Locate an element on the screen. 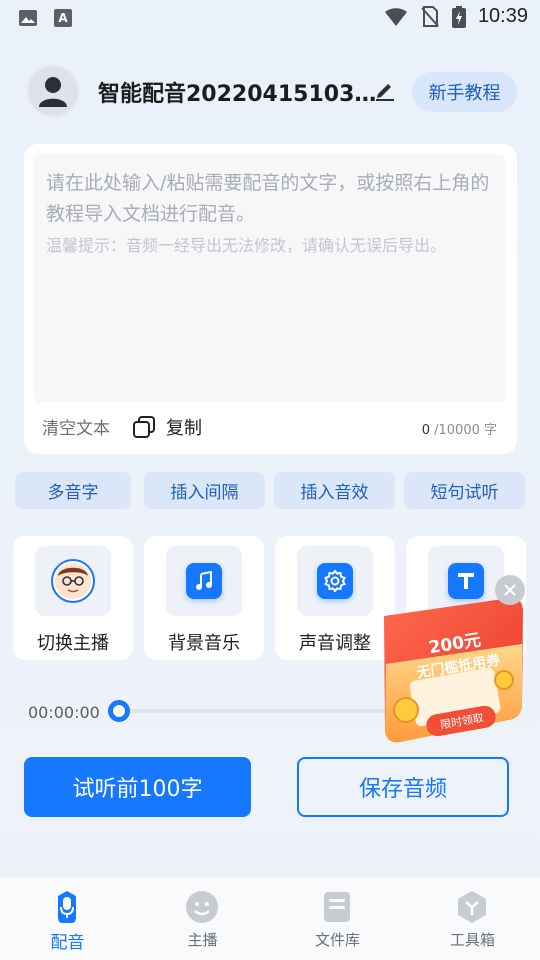 Image resolution: width=540 pixels, height=960 pixels. nav-item-toolbox: 工具箱 is located at coordinates (472, 919).